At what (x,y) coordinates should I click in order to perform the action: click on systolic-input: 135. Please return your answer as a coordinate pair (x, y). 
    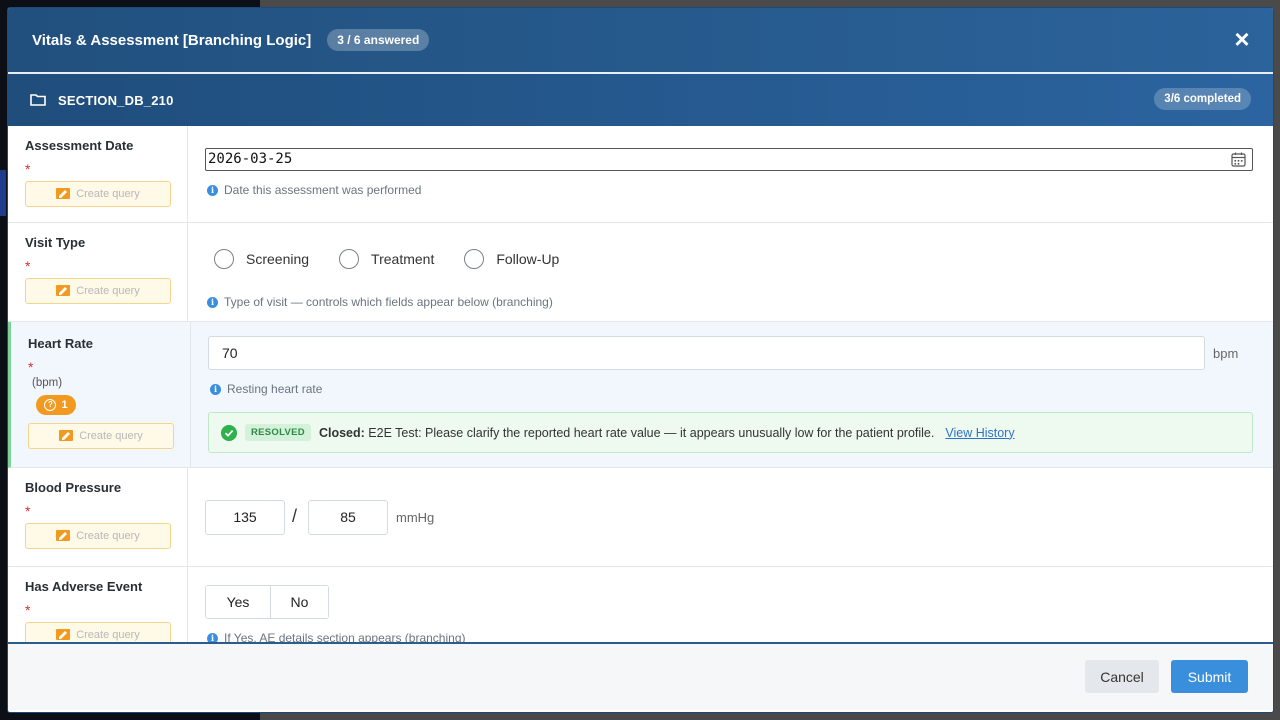
    Looking at the image, I should click on (245, 517).